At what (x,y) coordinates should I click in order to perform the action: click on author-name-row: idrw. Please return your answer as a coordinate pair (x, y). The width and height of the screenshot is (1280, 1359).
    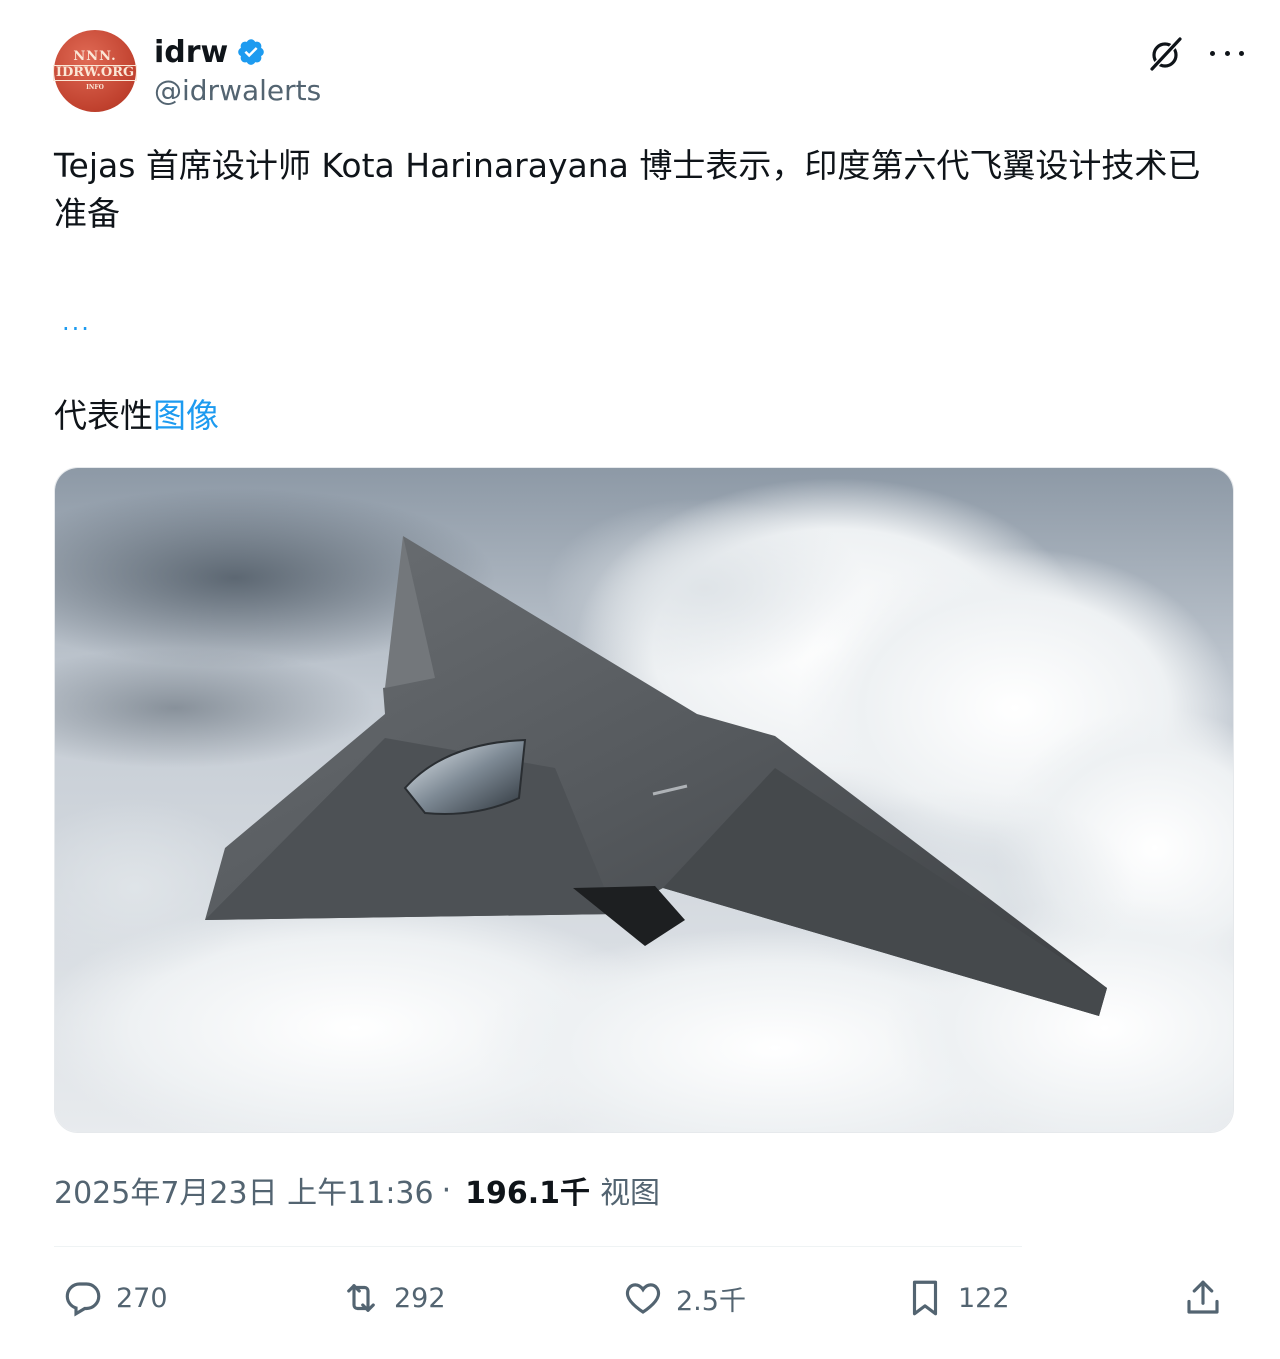
    Looking at the image, I should click on (210, 52).